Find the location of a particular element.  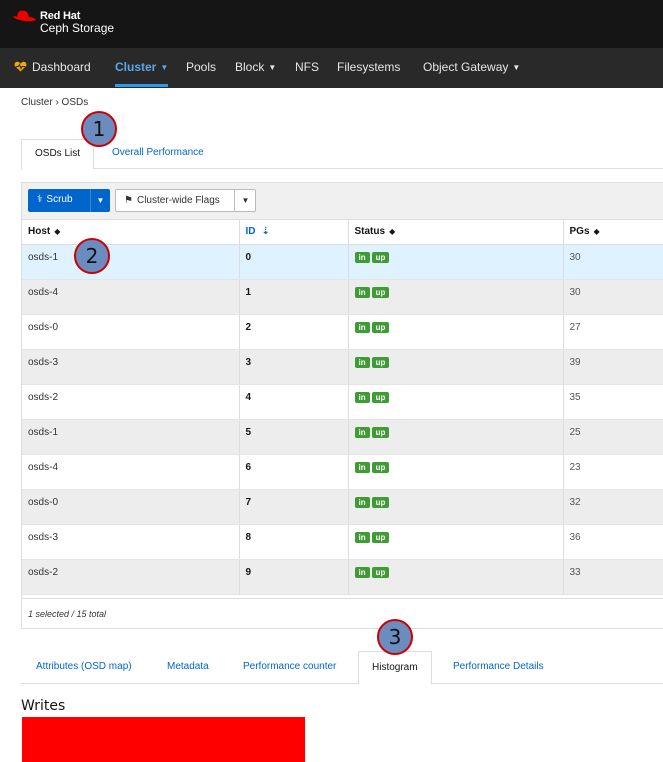

sort-icon: ◆ is located at coordinates (57, 232).